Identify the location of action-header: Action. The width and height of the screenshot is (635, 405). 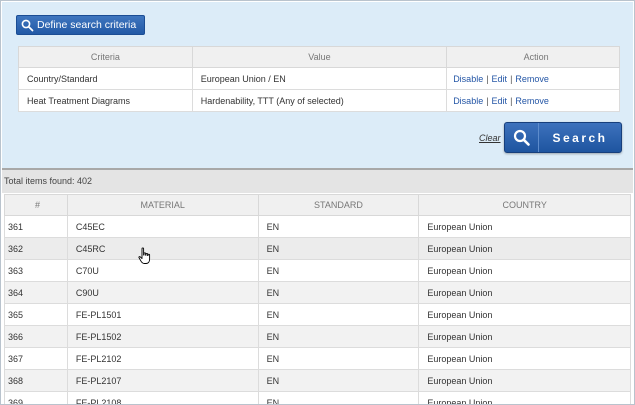
(533, 57).